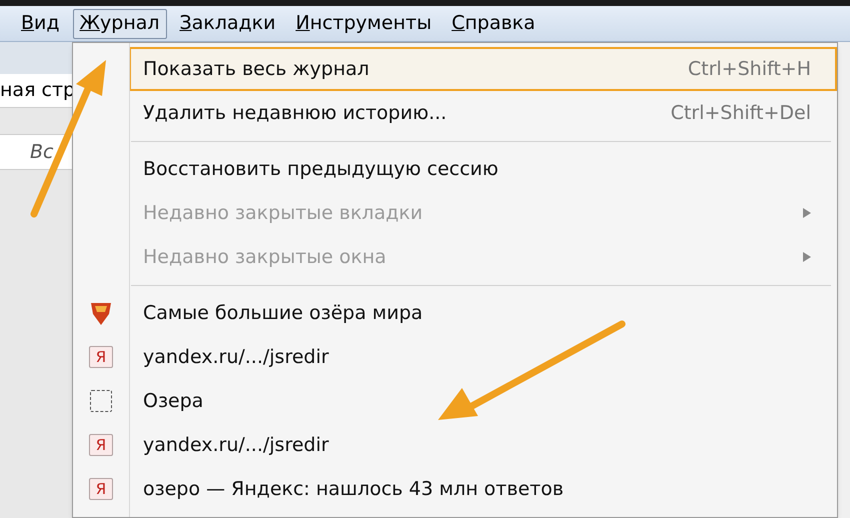  Describe the element at coordinates (283, 213) in the screenshot. I see `menu-item-label: Недавно закрытые вкладки` at that location.